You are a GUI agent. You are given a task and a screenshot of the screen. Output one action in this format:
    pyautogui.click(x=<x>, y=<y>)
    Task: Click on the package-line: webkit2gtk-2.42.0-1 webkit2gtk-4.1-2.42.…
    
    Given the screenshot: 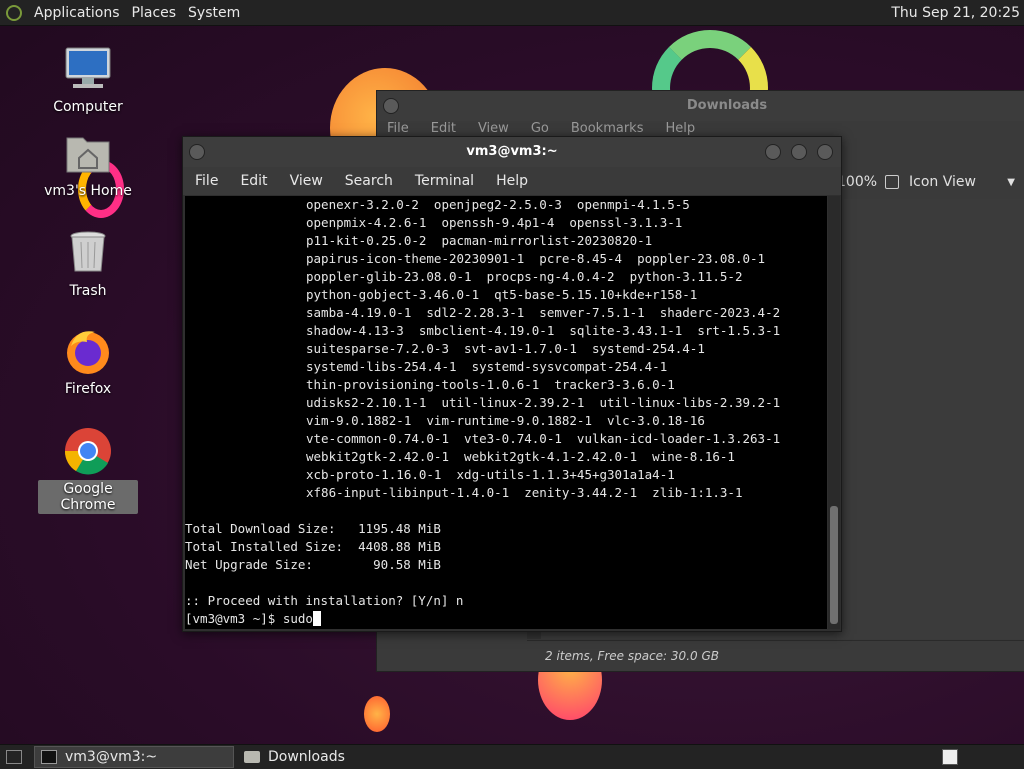 What is the action you would take?
    pyautogui.click(x=520, y=456)
    